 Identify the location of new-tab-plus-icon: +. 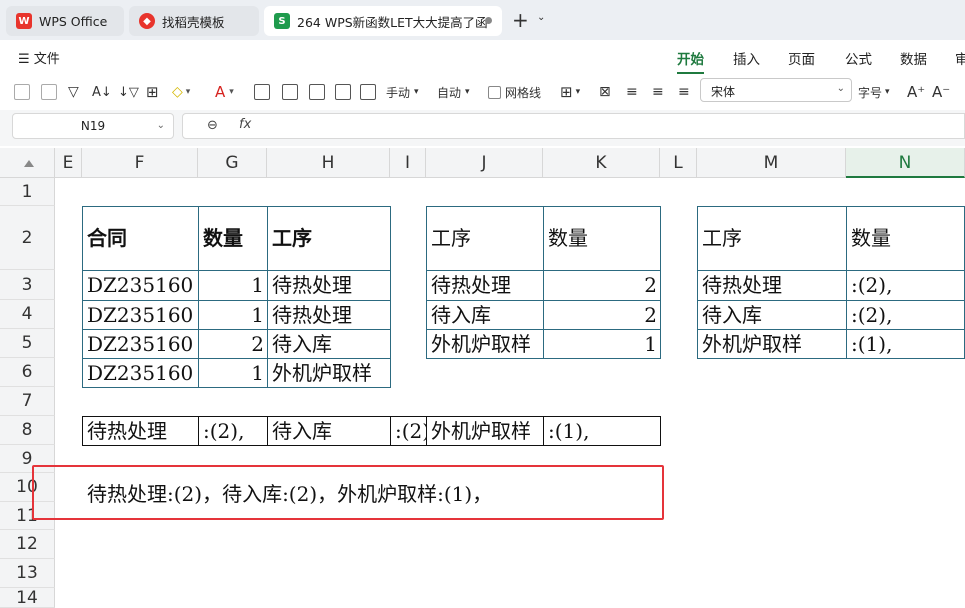
(520, 20).